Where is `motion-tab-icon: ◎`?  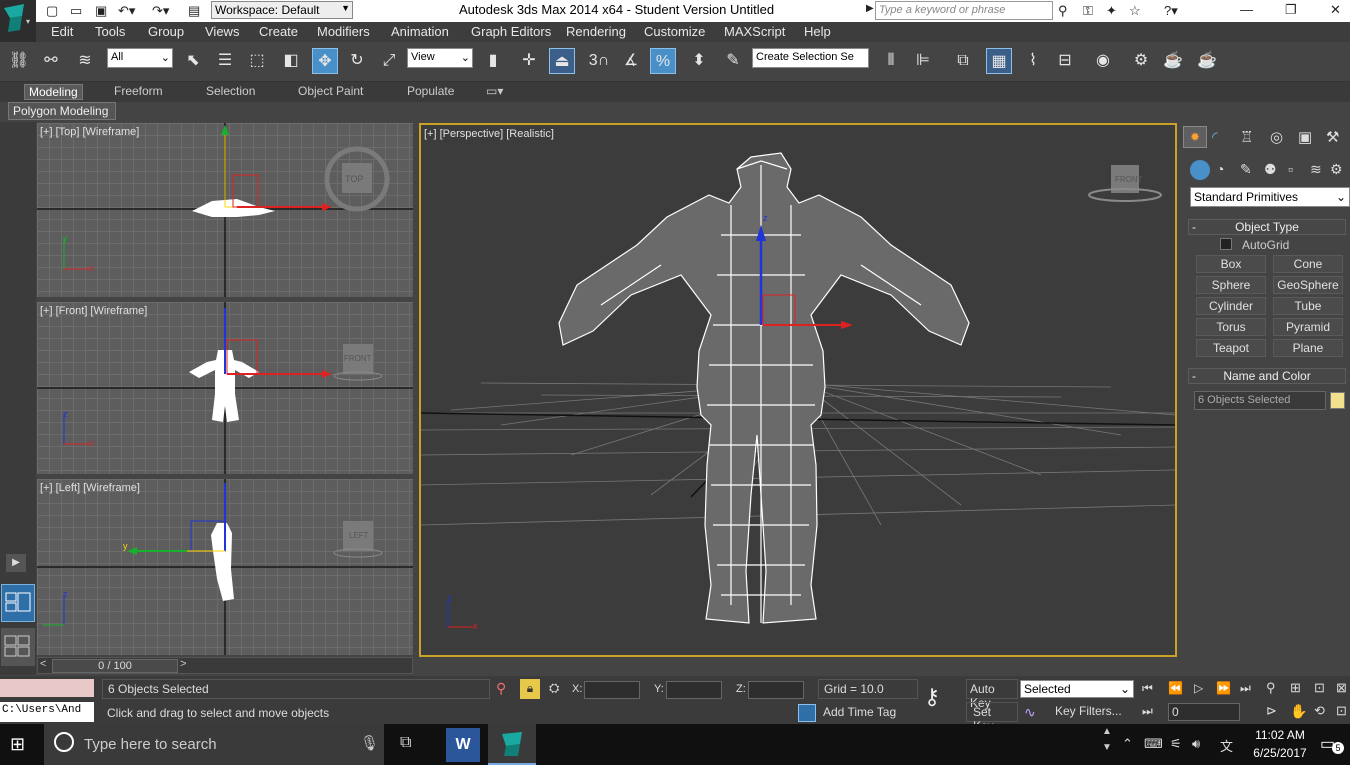 motion-tab-icon: ◎ is located at coordinates (1276, 137).